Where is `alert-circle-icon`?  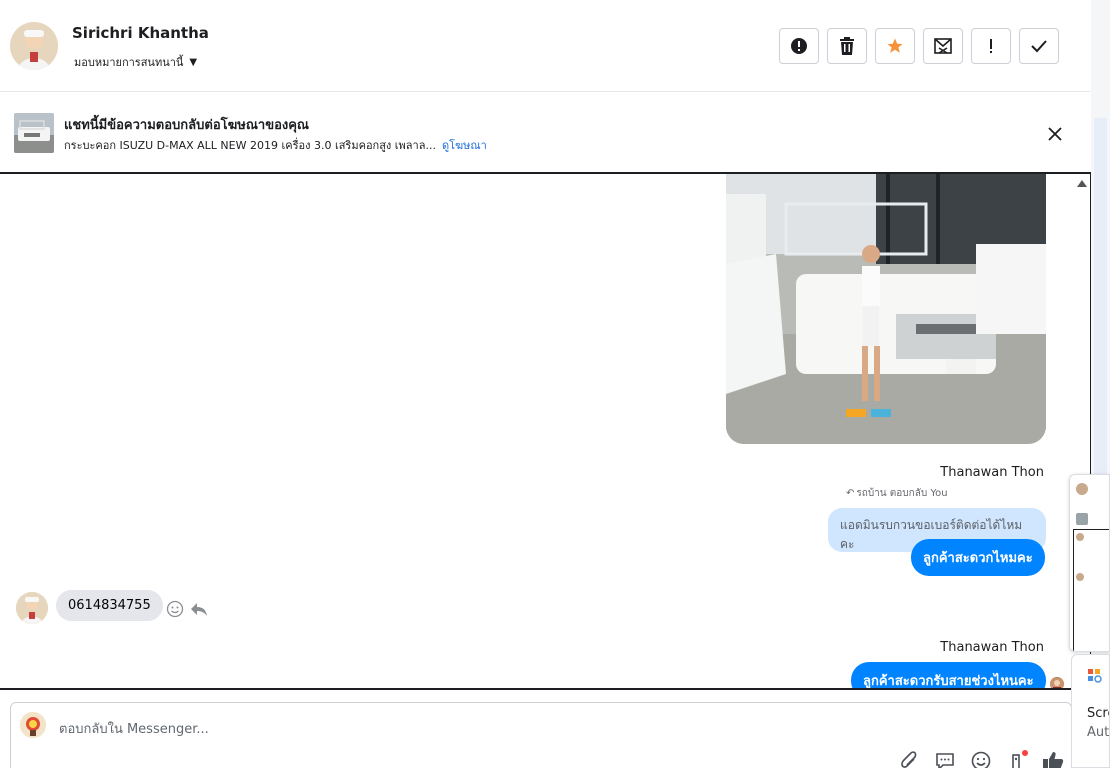
alert-circle-icon is located at coordinates (799, 46).